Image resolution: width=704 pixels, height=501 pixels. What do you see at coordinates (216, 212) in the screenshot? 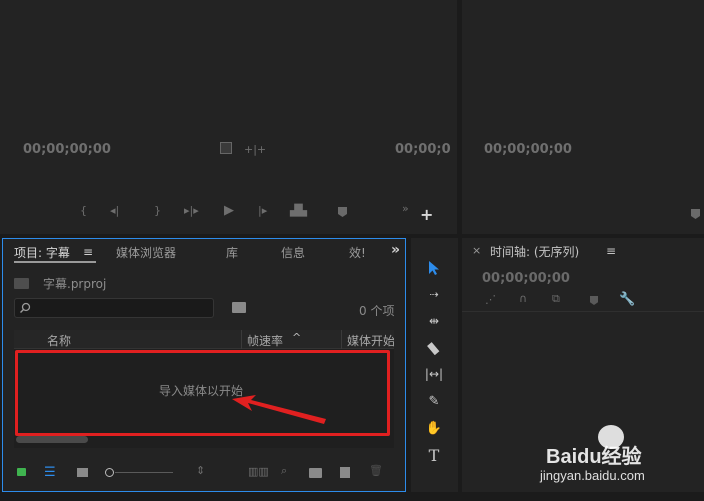
I see `source-transport-controls: { ◂| } ▸|▸ ▶ |▸ ▟▙` at bounding box center [216, 212].